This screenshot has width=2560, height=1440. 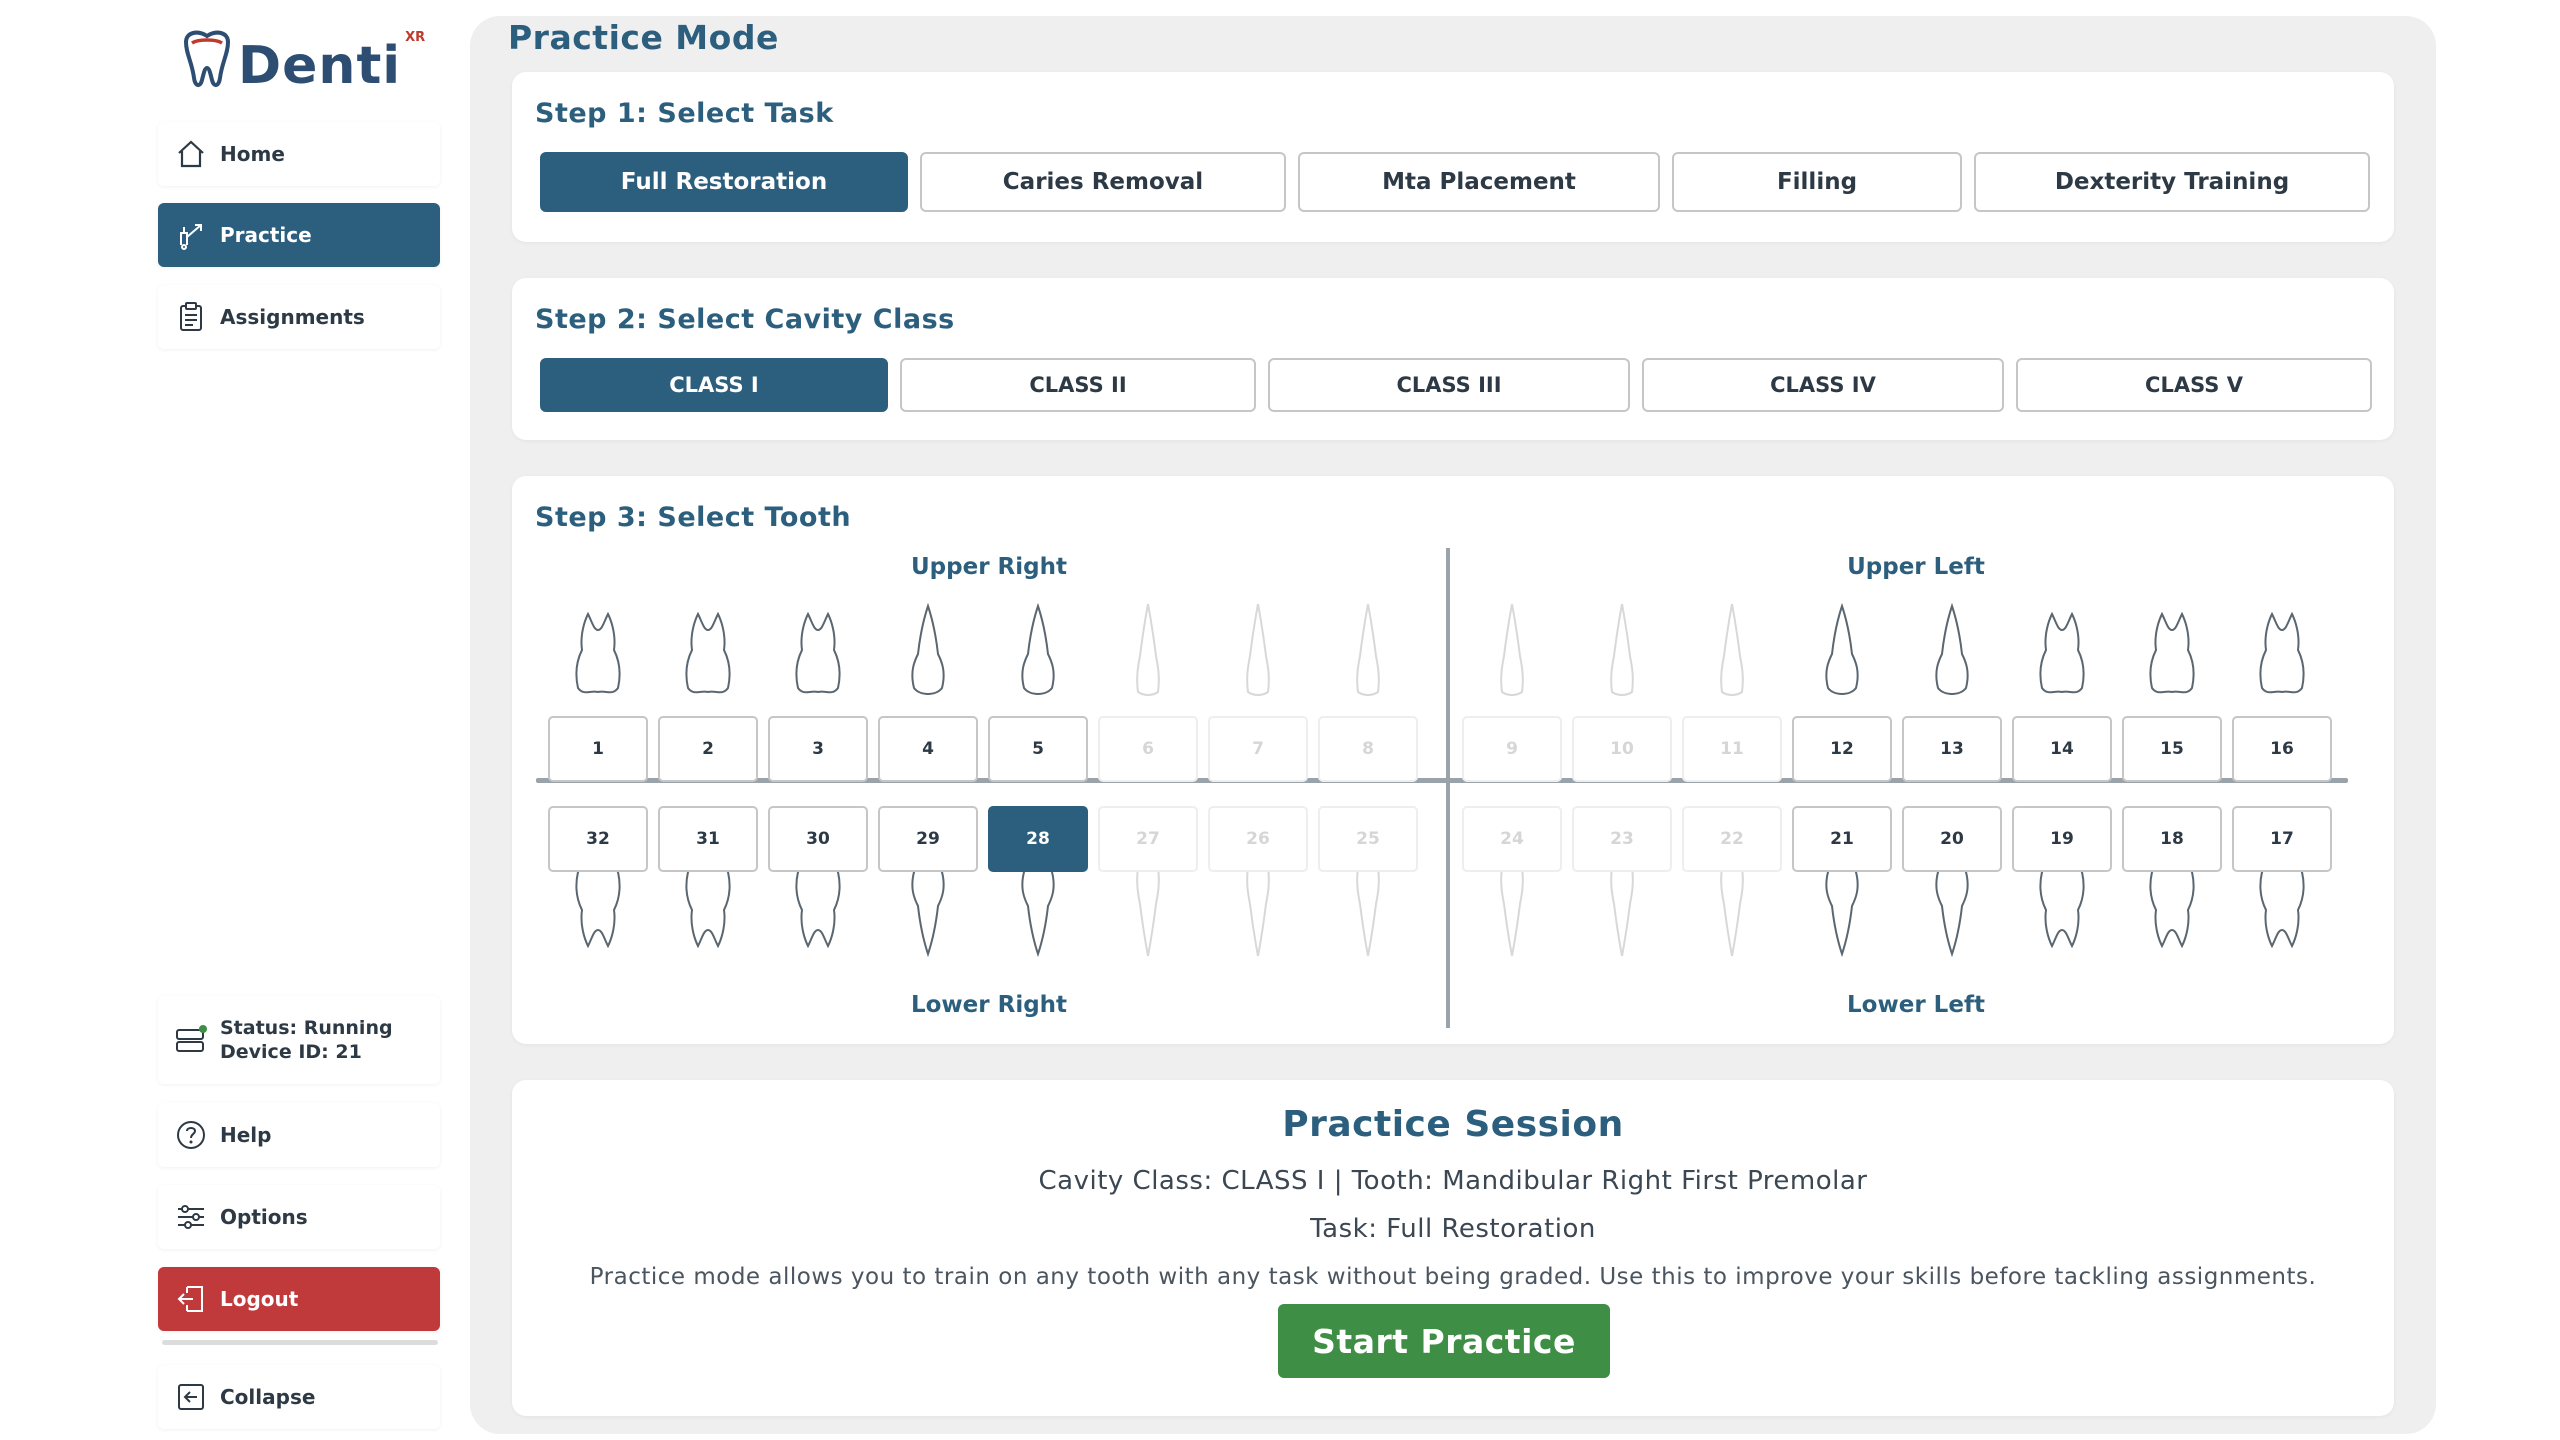 I want to click on sidebar-item-assignments: Assignments, so click(x=299, y=317).